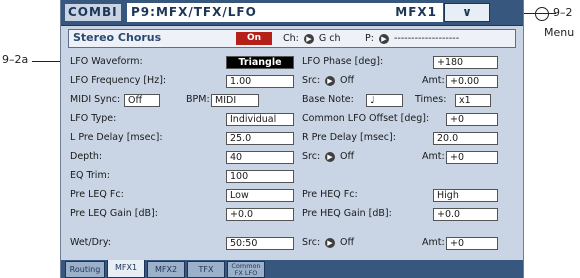 The image size is (580, 278). I want to click on l-pre-delay-label: L Pre Delay [msec]:, so click(116, 137).